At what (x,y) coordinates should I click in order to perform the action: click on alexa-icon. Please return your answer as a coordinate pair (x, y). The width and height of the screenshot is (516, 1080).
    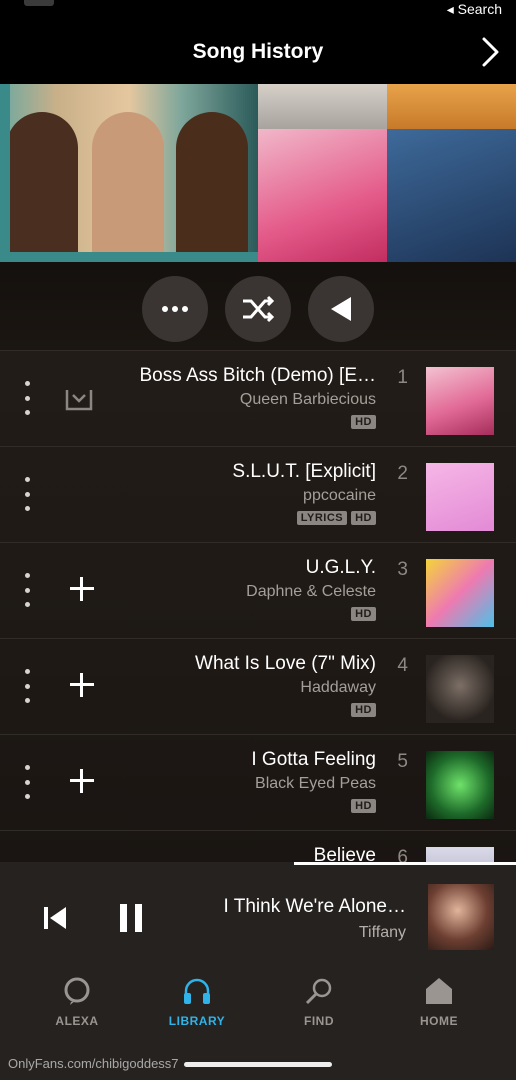
    Looking at the image, I should click on (77, 991).